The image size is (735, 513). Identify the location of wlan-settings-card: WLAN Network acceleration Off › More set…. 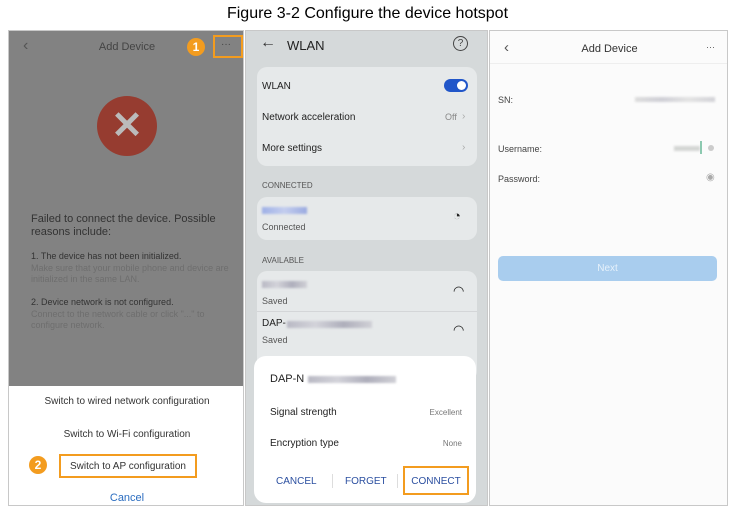
(367, 116).